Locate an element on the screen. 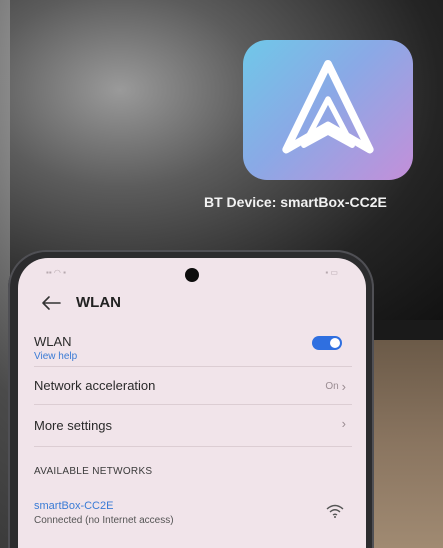  network-acceleration-label: Network acceleration is located at coordinates (95, 385).